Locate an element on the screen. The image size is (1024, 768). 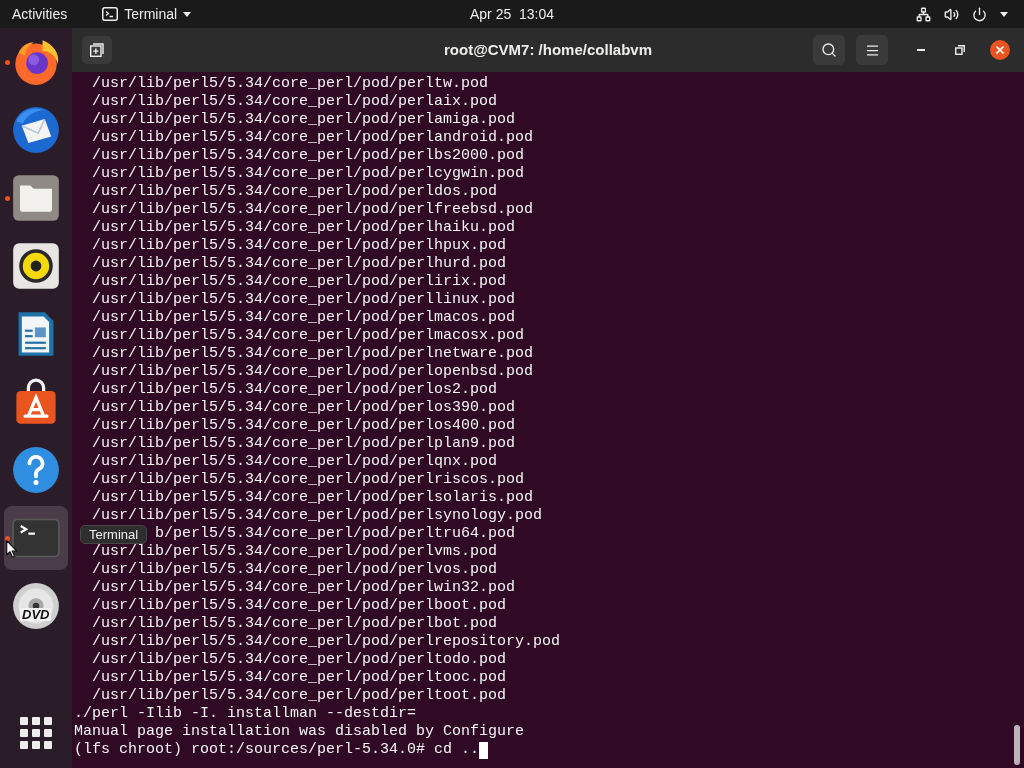
new-tab-icon is located at coordinates (97, 50).